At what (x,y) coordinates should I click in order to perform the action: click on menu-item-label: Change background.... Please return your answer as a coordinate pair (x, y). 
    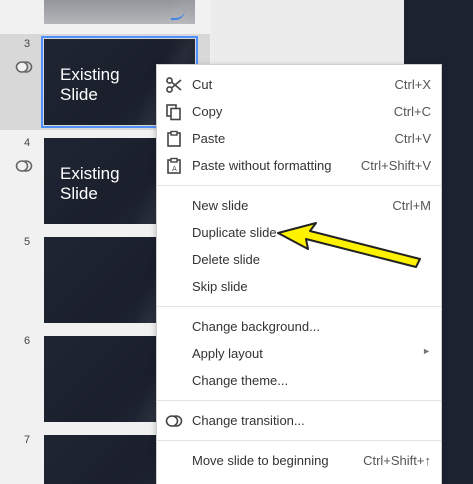
    Looking at the image, I should click on (256, 326).